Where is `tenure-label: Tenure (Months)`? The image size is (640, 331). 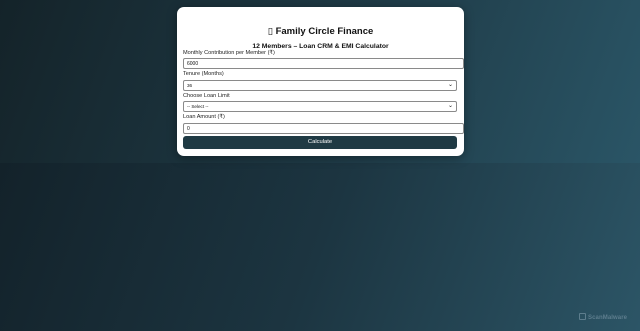
tenure-label: Tenure (Months) is located at coordinates (203, 74).